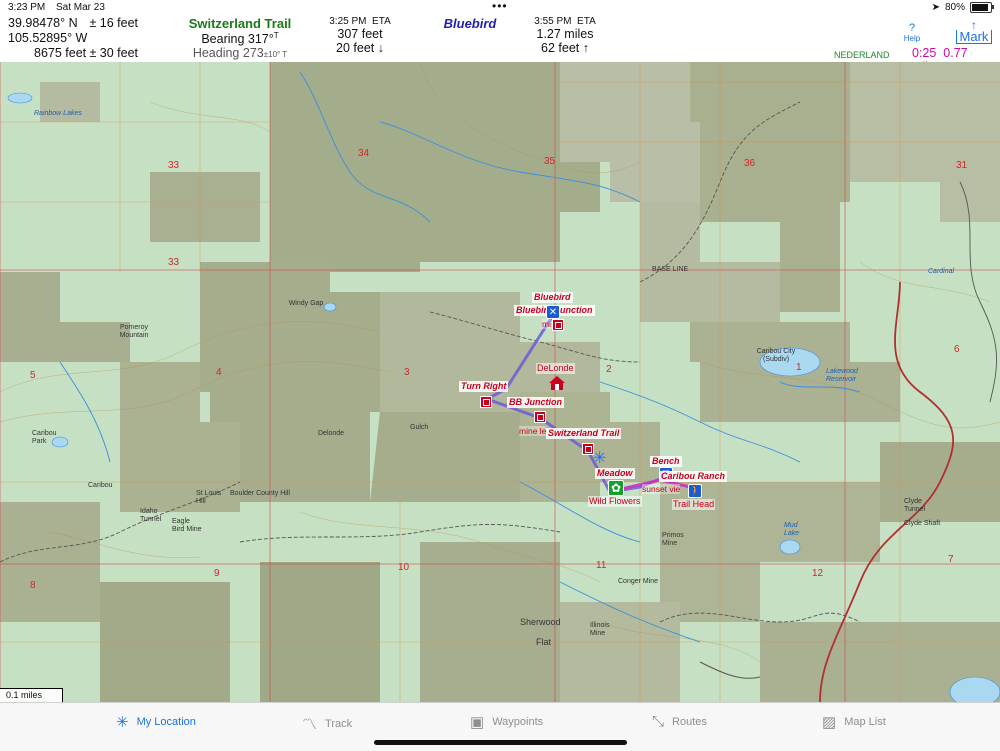 This screenshot has width=1000, height=751. I want to click on section-number: 5, so click(33, 375).